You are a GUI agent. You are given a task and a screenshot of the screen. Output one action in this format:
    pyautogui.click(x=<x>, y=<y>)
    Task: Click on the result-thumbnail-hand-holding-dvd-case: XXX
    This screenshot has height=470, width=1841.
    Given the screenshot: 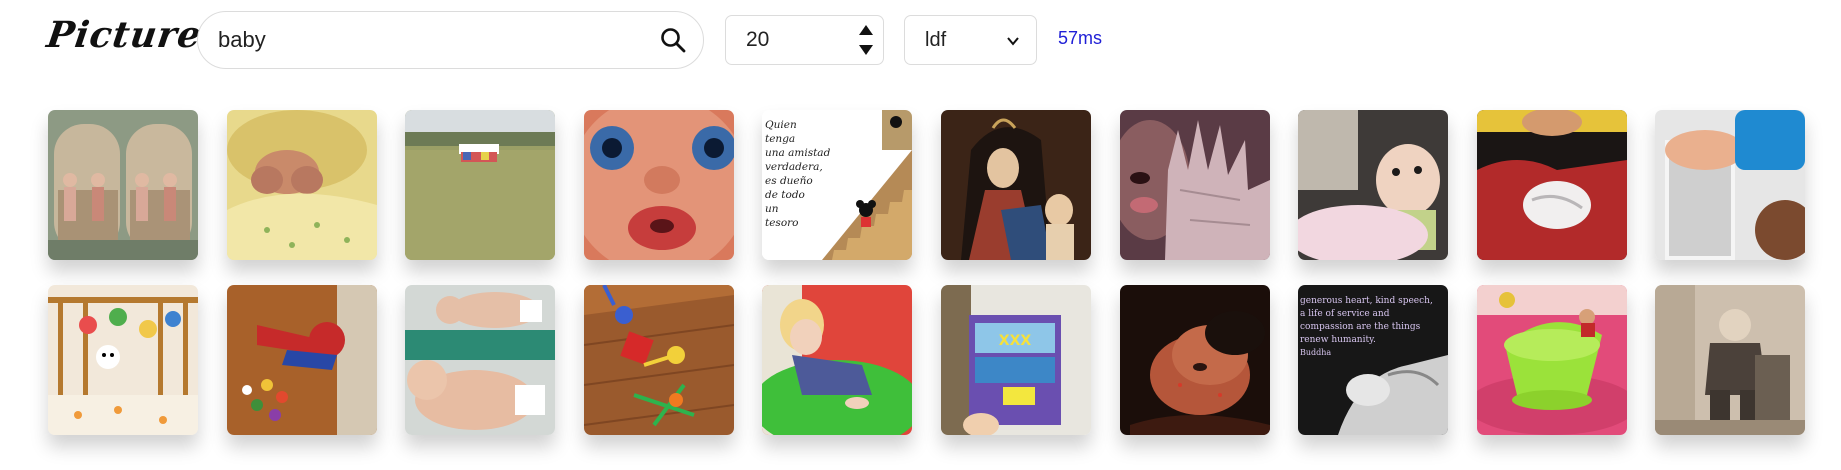 What is the action you would take?
    pyautogui.click(x=1015, y=360)
    